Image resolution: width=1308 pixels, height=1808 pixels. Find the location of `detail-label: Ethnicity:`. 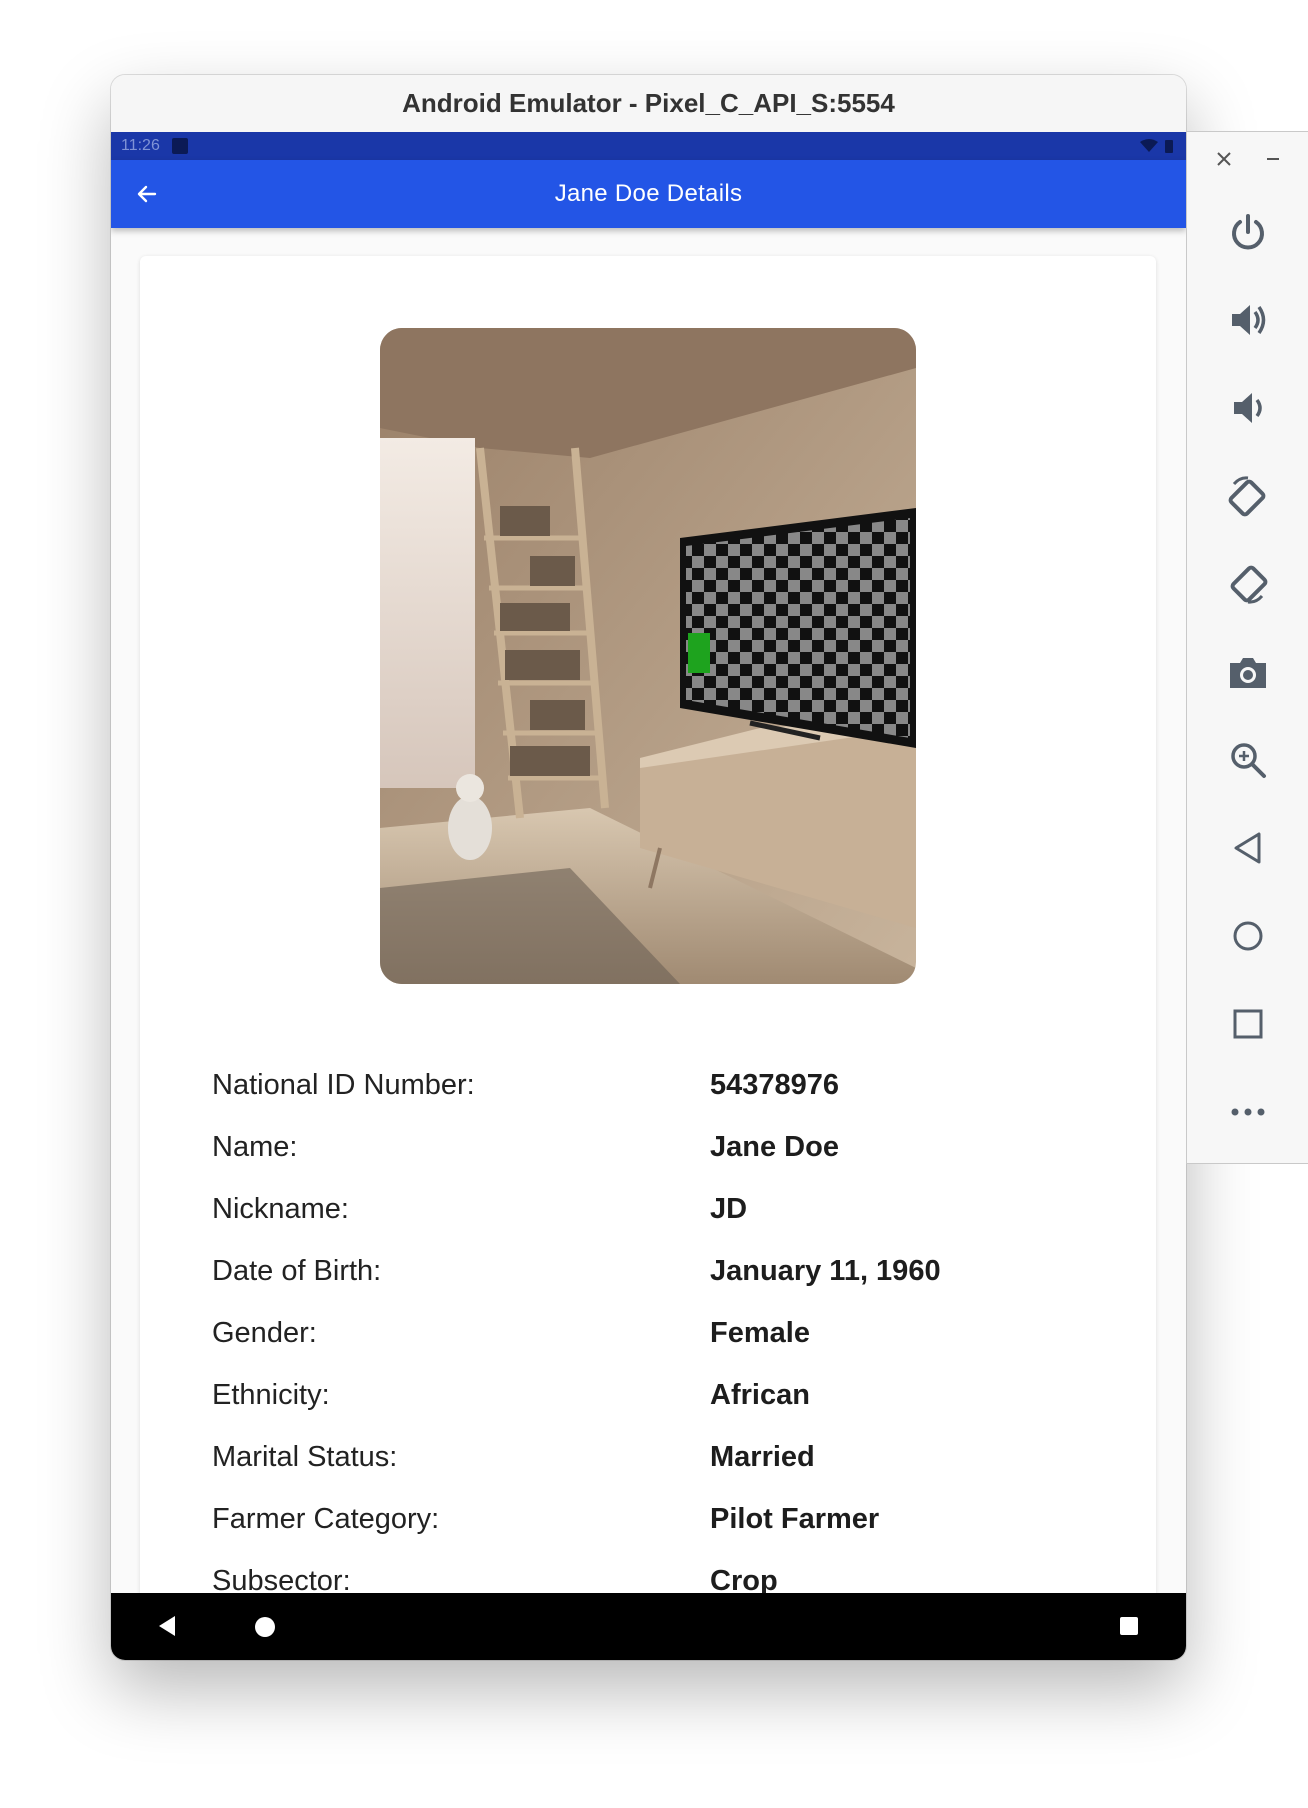

detail-label: Ethnicity: is located at coordinates (271, 1394).